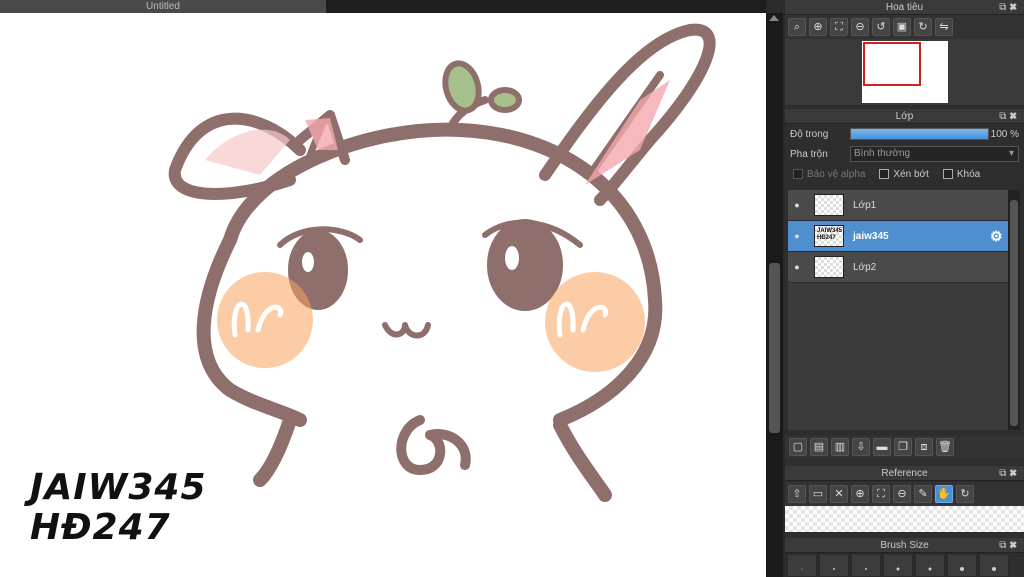  I want to click on navigator-preview, so click(904, 72).